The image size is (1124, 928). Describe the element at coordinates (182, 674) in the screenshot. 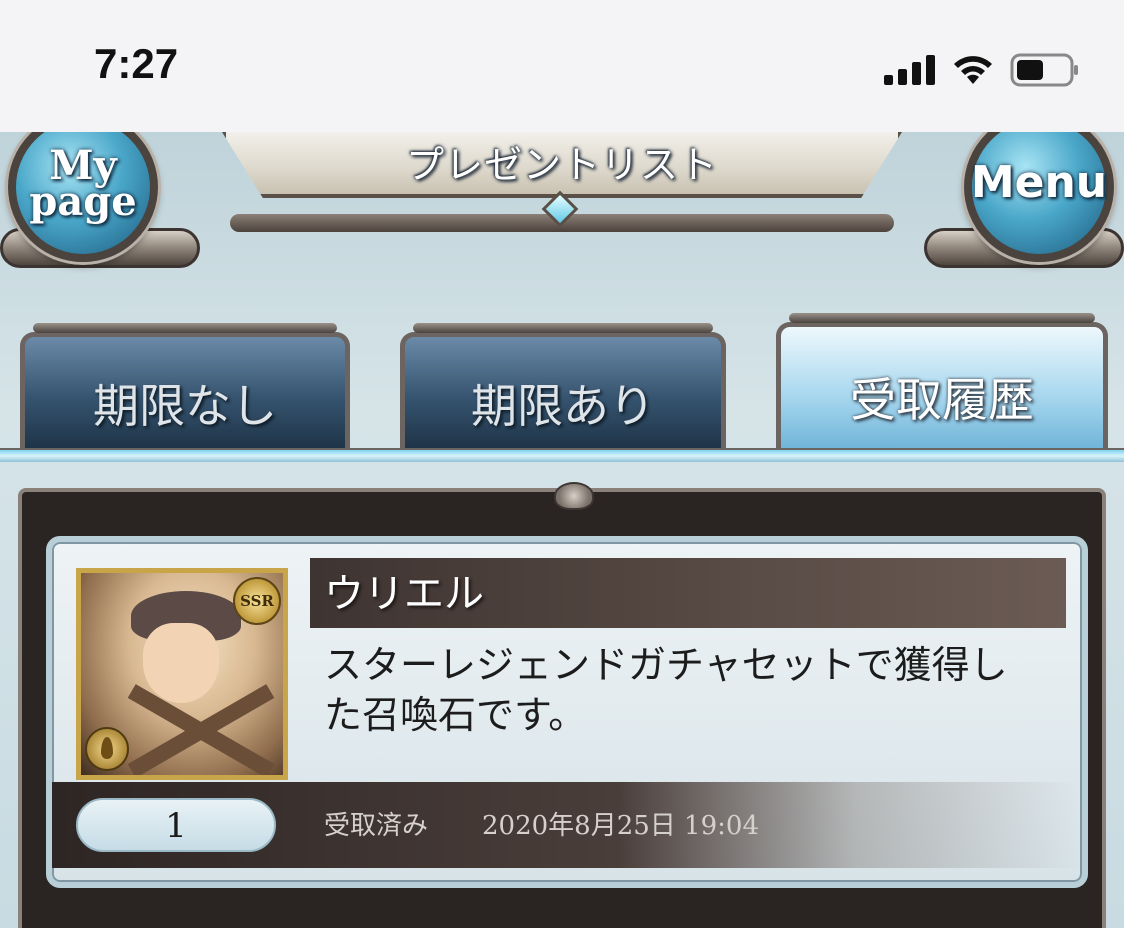

I see `item-thumbnail: SSR` at that location.